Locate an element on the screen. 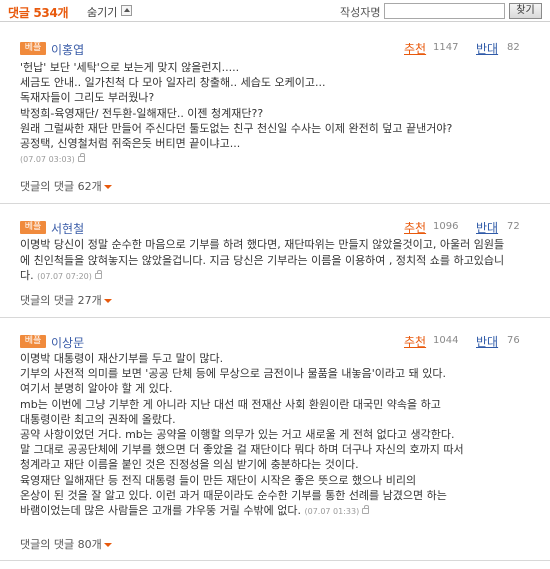 The image size is (550, 569). comment-line: 여기서 분명히 알아야 할 게 있다. is located at coordinates (96, 389).